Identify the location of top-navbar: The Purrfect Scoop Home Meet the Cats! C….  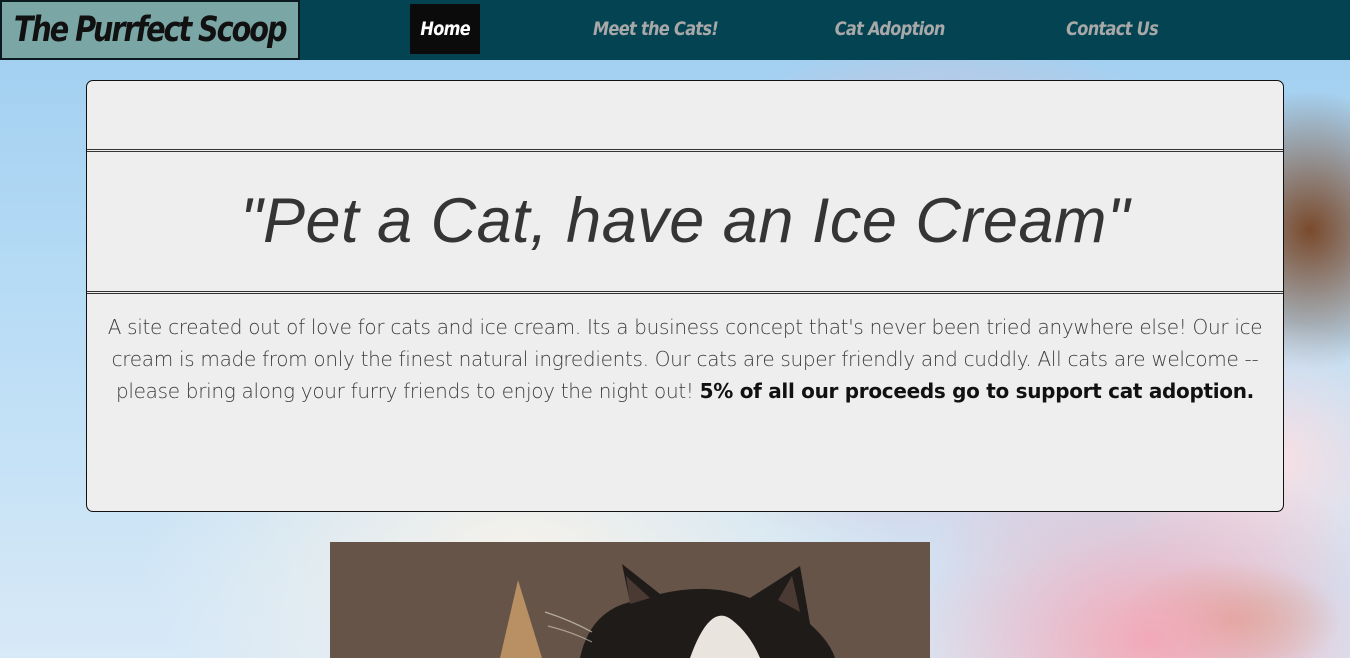
(675, 30).